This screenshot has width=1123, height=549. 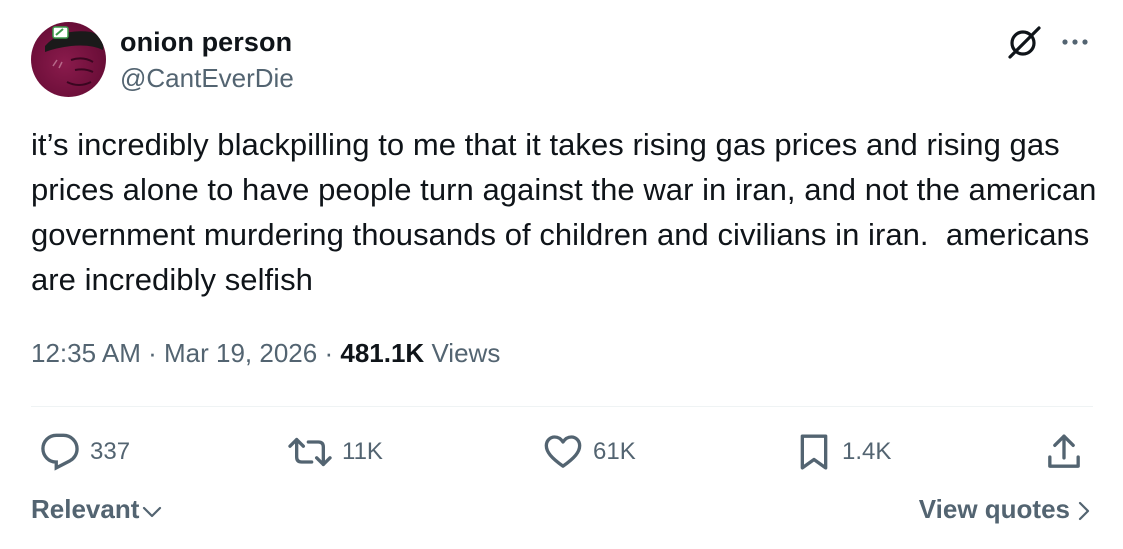 I want to click on like-count: 61K, so click(x=614, y=451).